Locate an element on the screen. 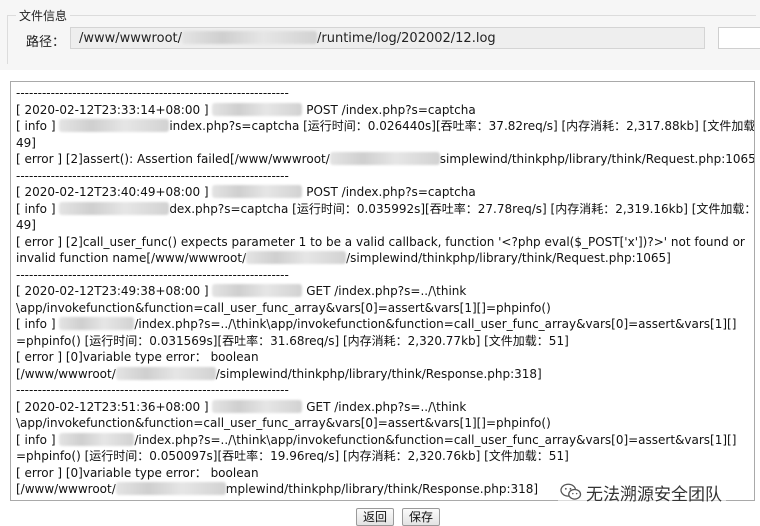  wechat-icon is located at coordinates (571, 491).